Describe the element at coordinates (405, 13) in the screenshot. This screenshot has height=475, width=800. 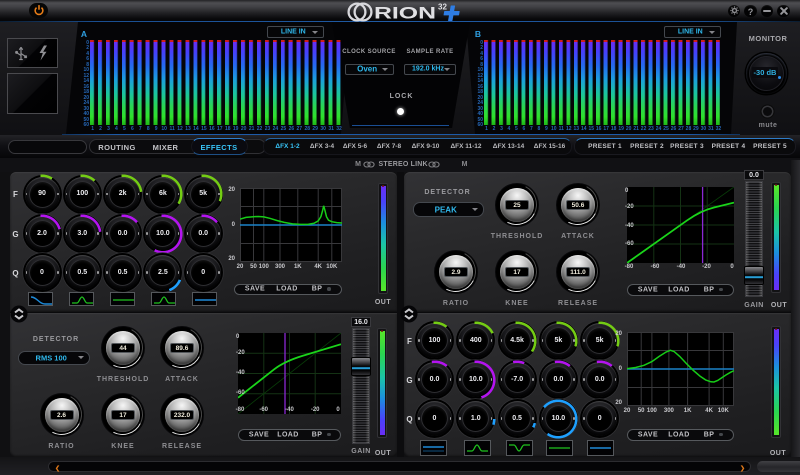
I see `svg-text: RION` at that location.